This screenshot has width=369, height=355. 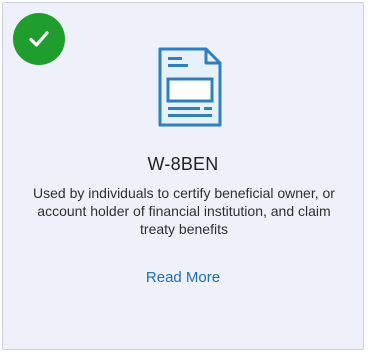 What do you see at coordinates (183, 277) in the screenshot?
I see `read-more-link: Read More` at bounding box center [183, 277].